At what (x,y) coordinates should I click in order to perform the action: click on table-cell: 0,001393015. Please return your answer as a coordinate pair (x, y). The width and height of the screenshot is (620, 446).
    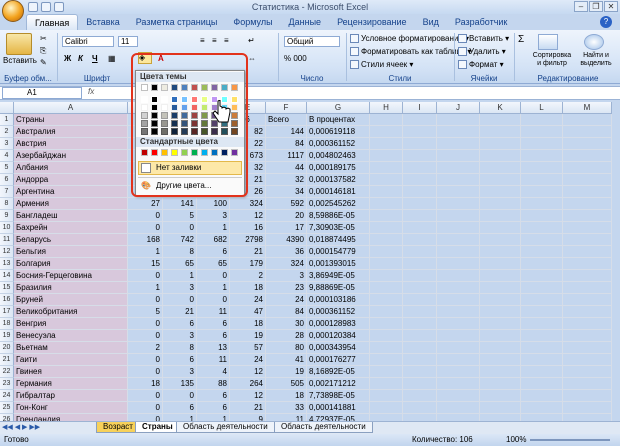
    Looking at the image, I should click on (338, 264).